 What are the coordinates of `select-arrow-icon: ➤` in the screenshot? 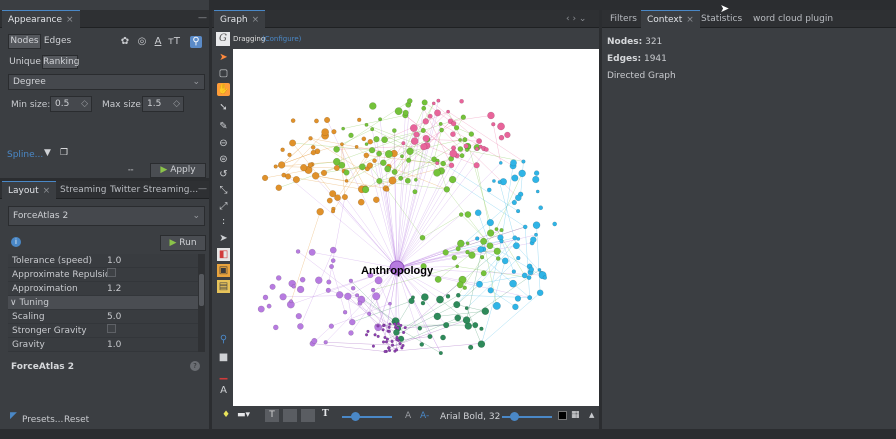 It's located at (223, 57).